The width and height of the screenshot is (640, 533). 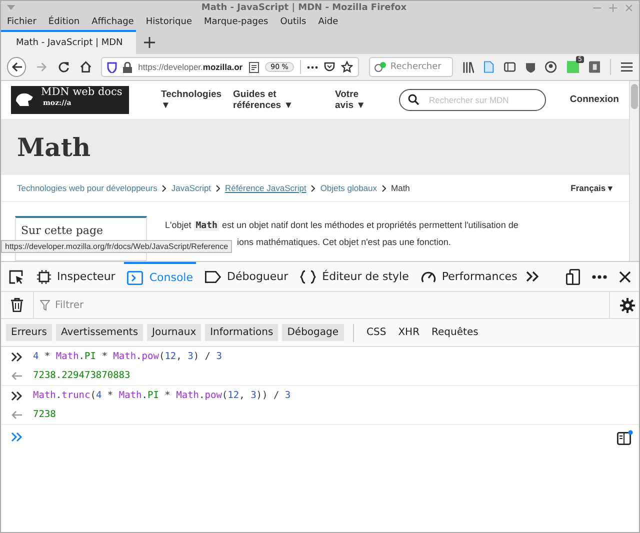 I want to click on back-button, so click(x=16, y=67).